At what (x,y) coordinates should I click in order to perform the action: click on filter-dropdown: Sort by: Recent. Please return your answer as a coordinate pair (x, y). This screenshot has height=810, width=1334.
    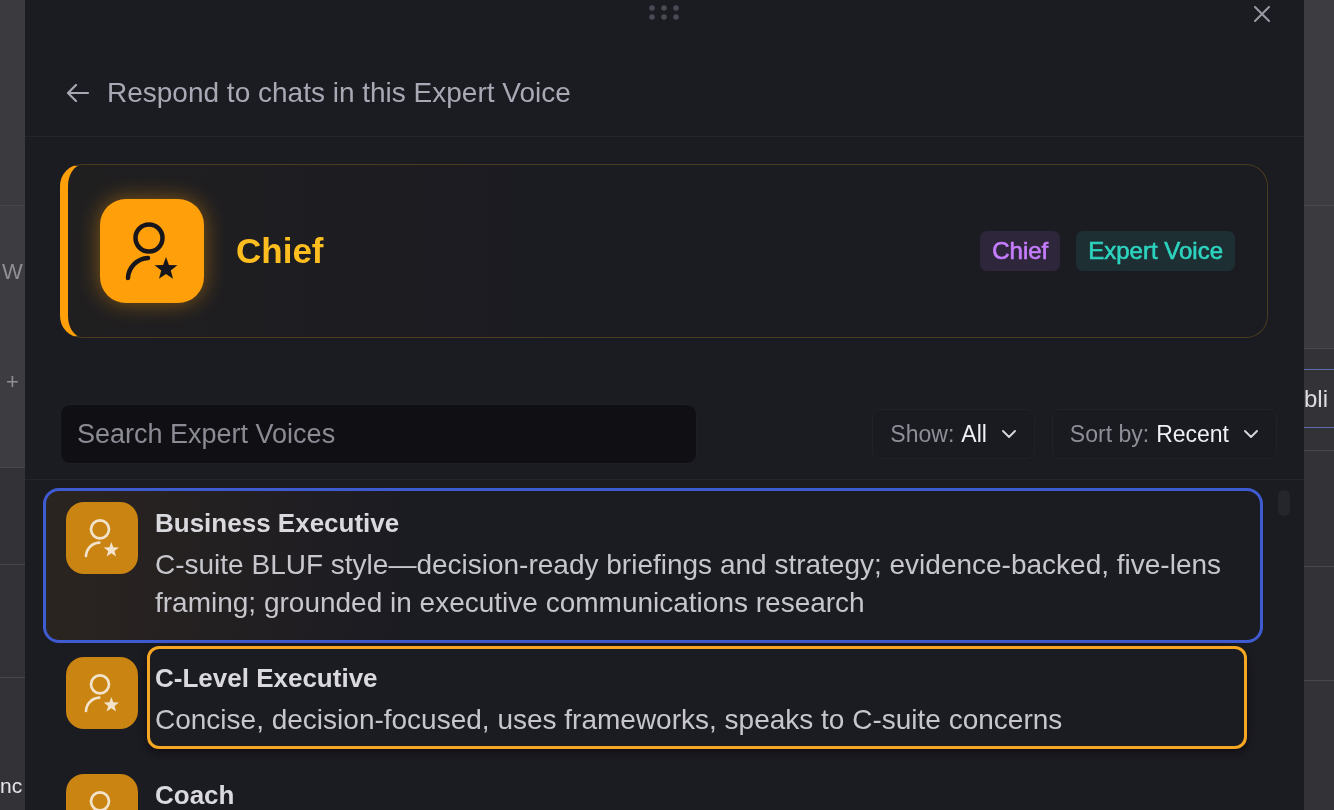
    Looking at the image, I should click on (1164, 434).